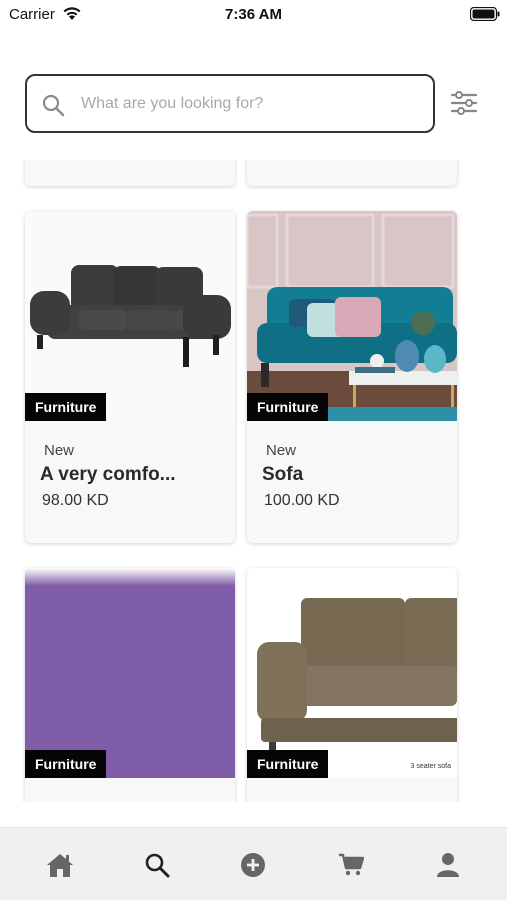 This screenshot has height=900, width=507. I want to click on filter-sliders-icon, so click(464, 103).